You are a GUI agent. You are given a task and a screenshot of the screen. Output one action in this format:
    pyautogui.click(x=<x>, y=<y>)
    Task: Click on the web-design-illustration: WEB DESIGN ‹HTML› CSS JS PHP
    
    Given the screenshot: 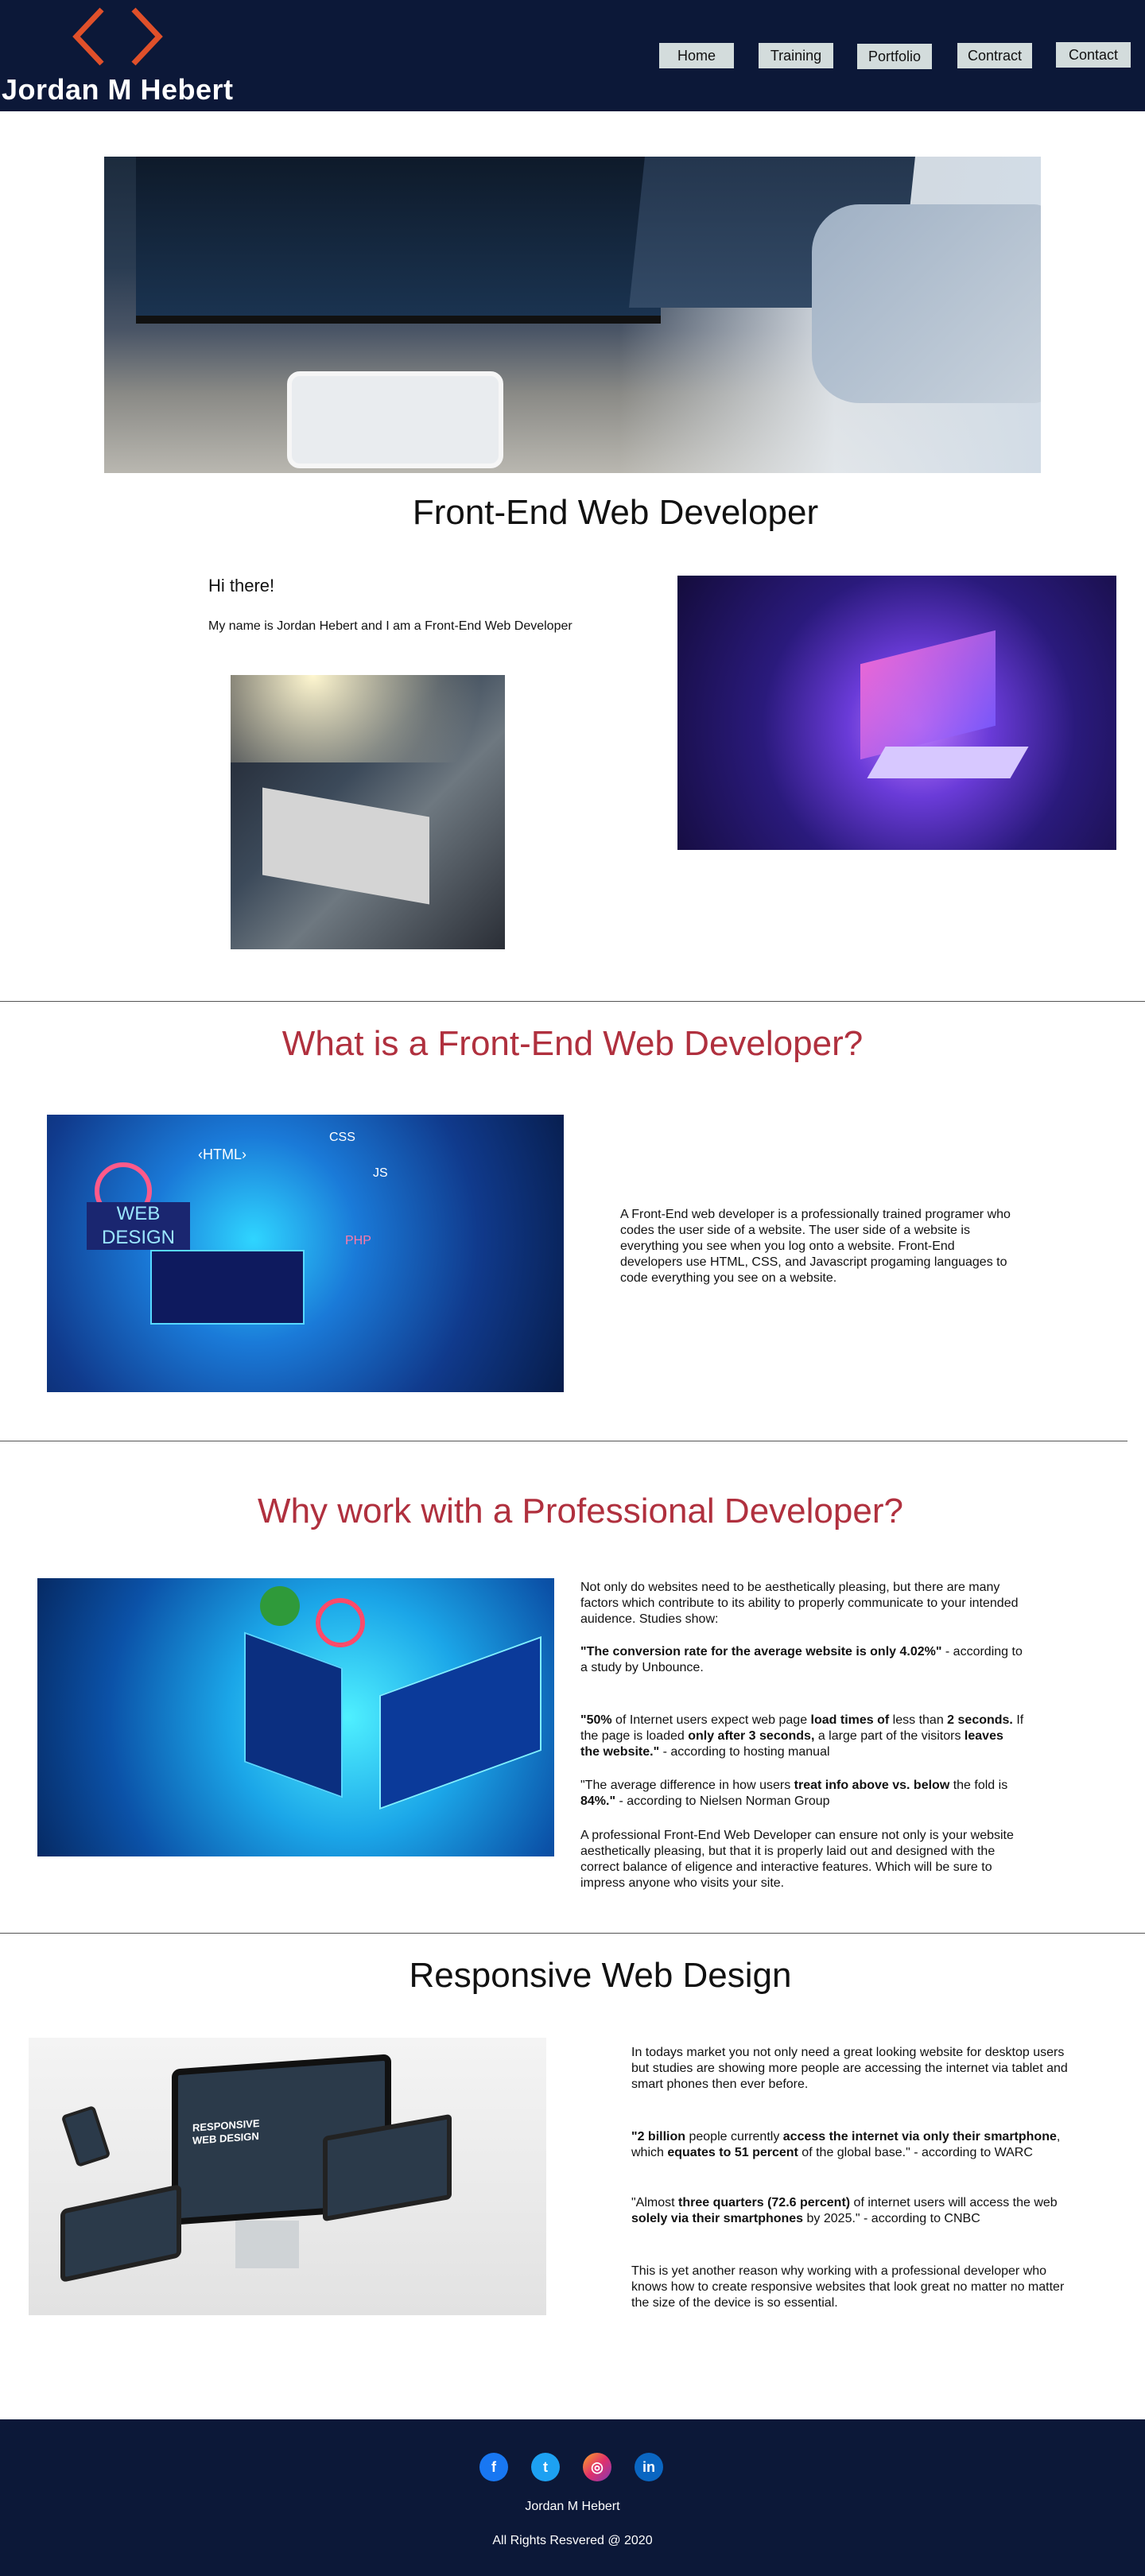 What is the action you would take?
    pyautogui.click(x=305, y=1253)
    